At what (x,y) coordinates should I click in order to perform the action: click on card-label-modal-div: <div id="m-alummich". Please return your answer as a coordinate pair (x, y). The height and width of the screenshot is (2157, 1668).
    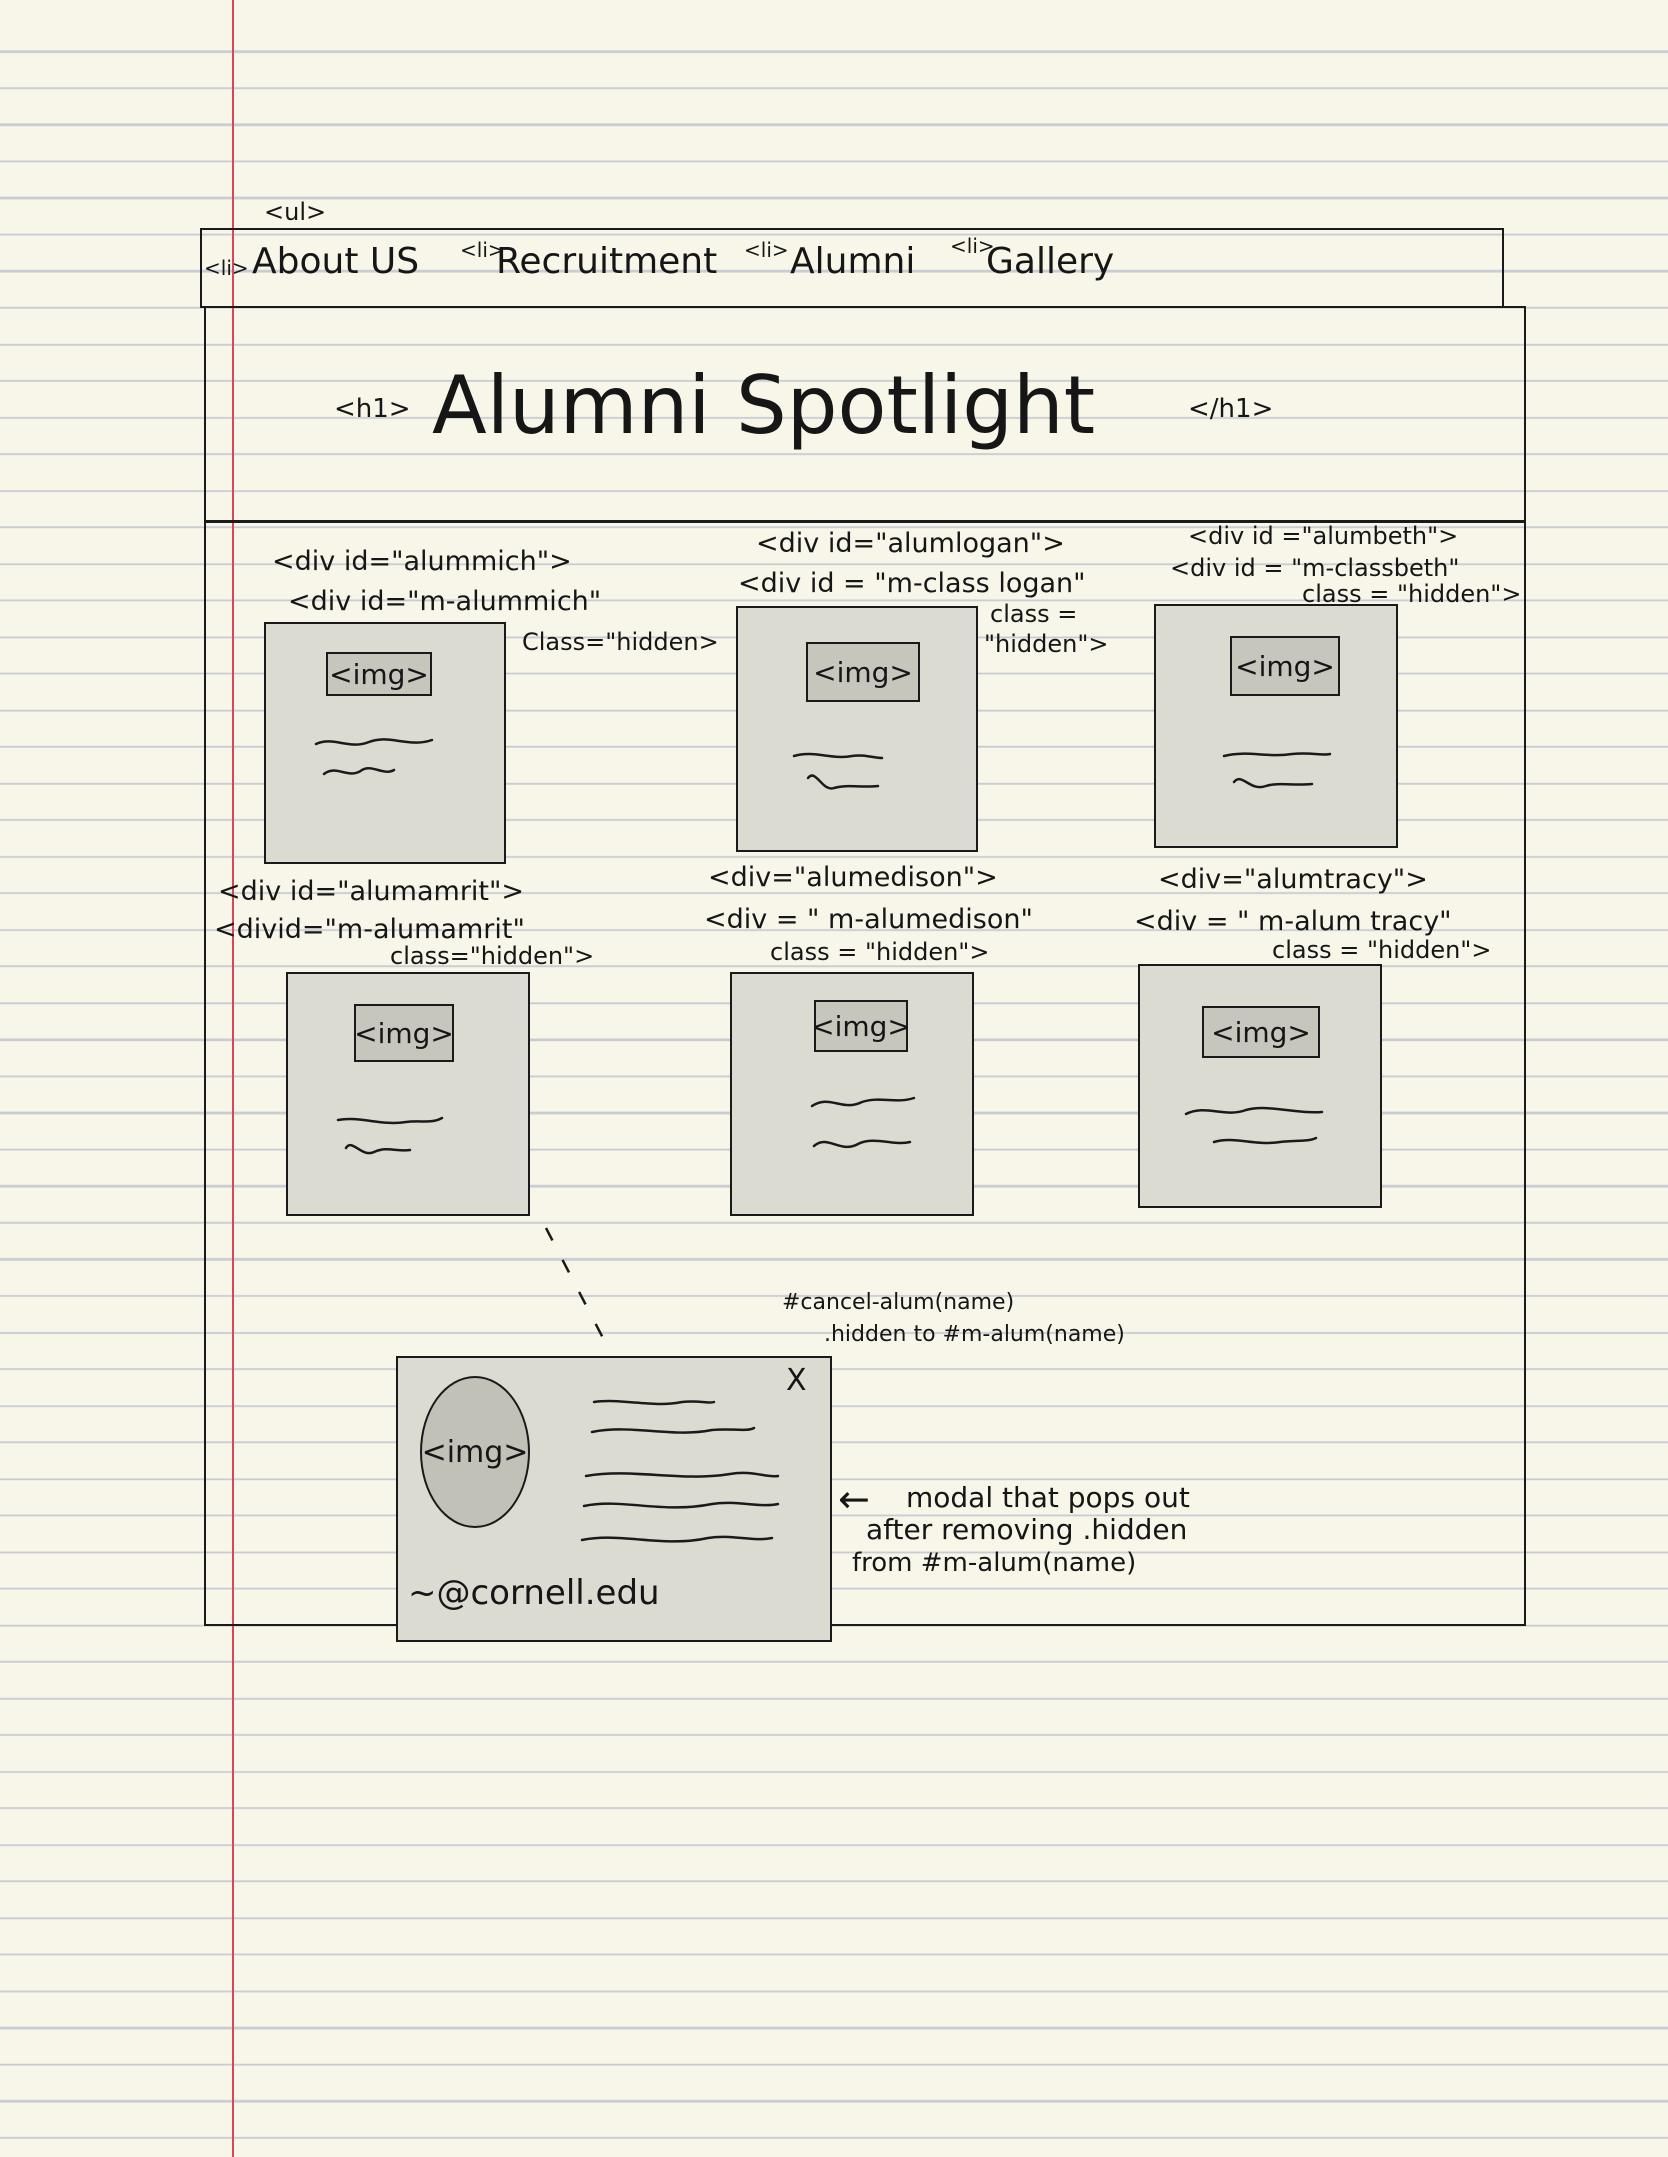
    Looking at the image, I should click on (445, 601).